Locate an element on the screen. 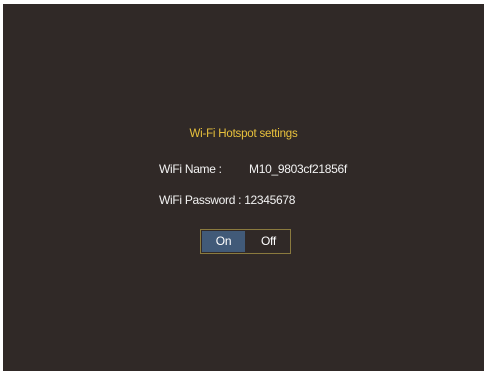 The image size is (485, 372). wifi-password-label: WiFi Password : is located at coordinates (200, 200).